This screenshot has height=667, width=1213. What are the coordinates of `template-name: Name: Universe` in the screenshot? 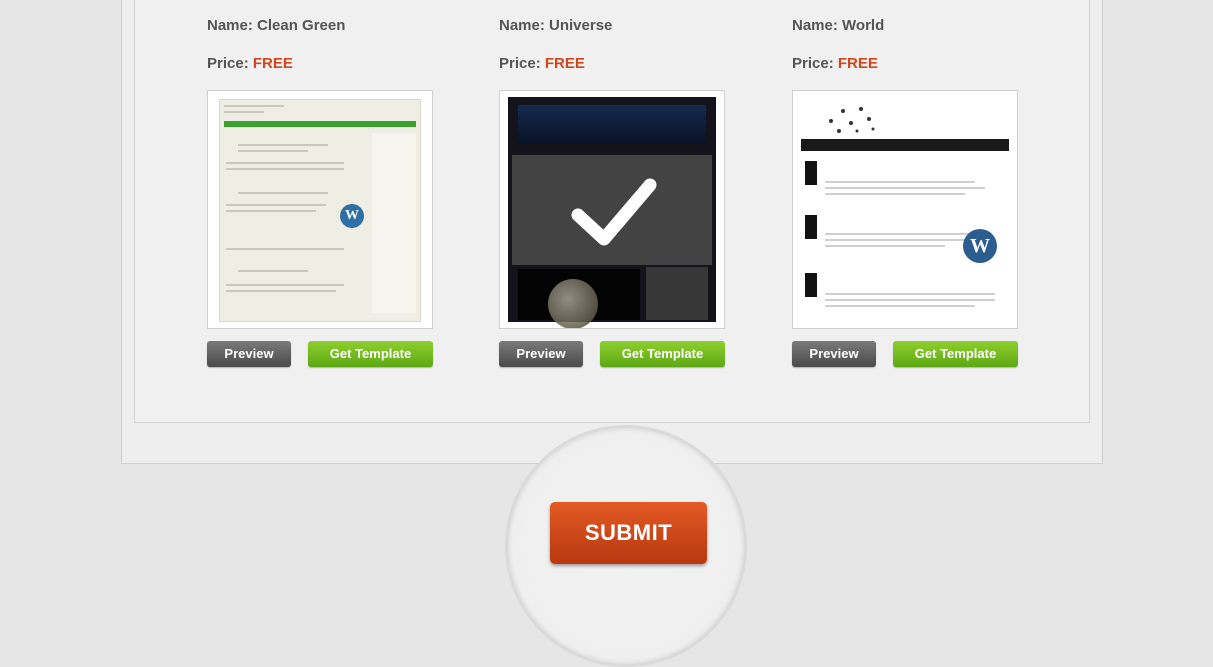 It's located at (556, 25).